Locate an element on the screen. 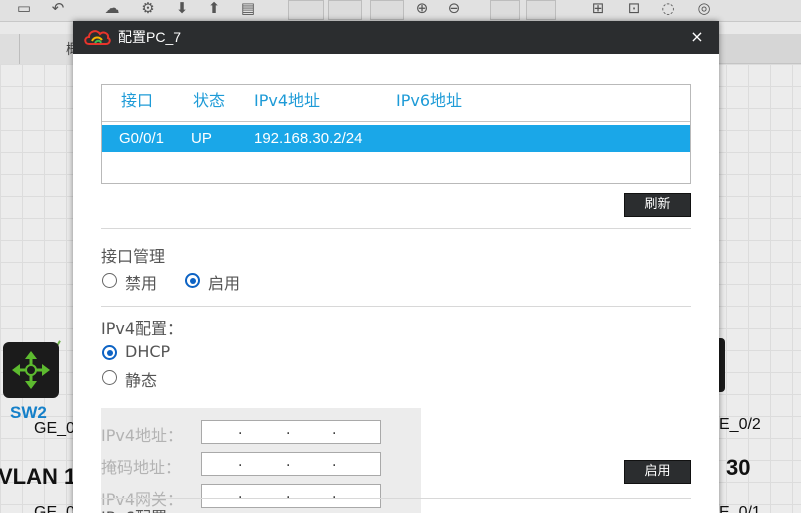 The image size is (801, 513). mask-address-label: 掩码地址： is located at coordinates (141, 467).